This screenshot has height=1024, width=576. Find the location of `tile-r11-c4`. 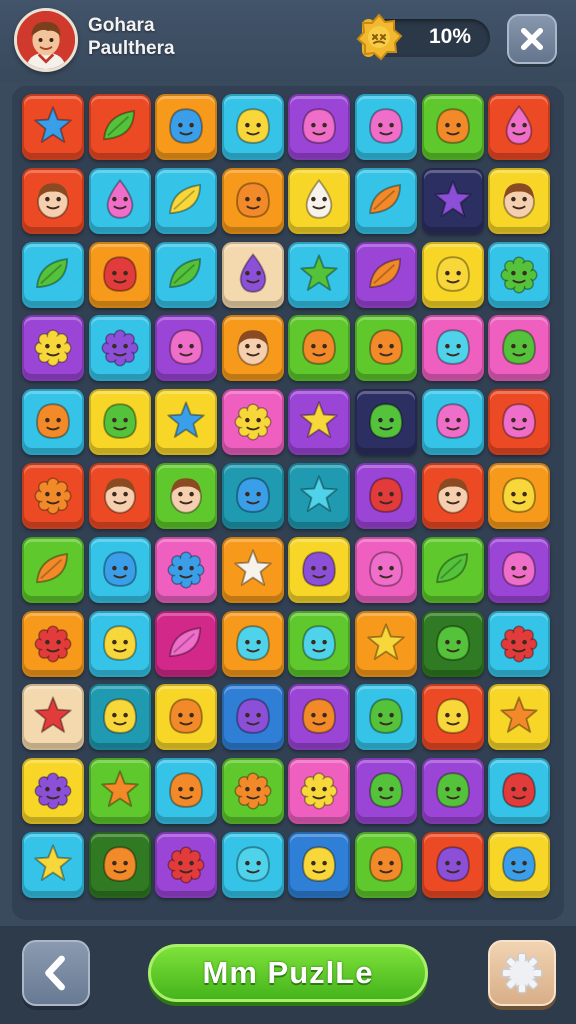

tile-r11-c4 is located at coordinates (252, 865).